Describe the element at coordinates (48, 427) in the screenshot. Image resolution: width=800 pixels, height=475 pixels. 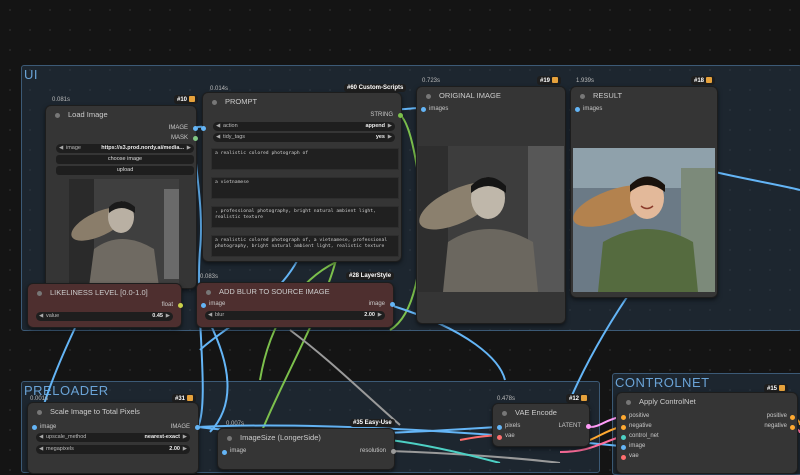
I see `input-image-label: image` at that location.